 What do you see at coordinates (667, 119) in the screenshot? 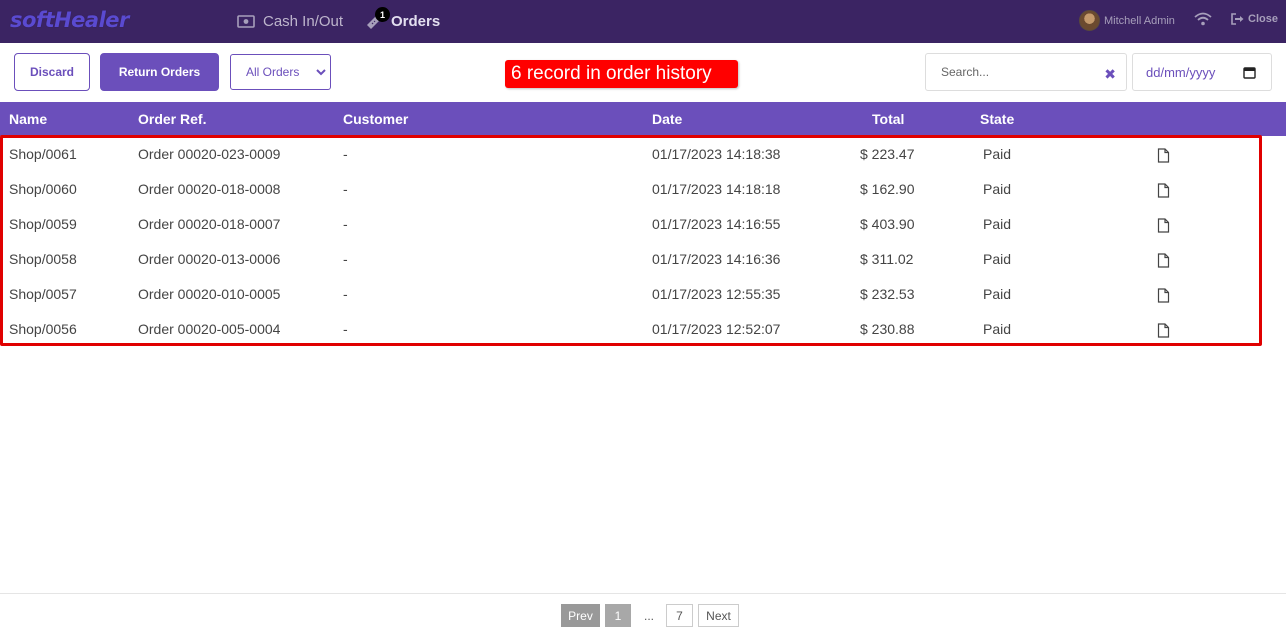
I see `column-header-date: Date` at bounding box center [667, 119].